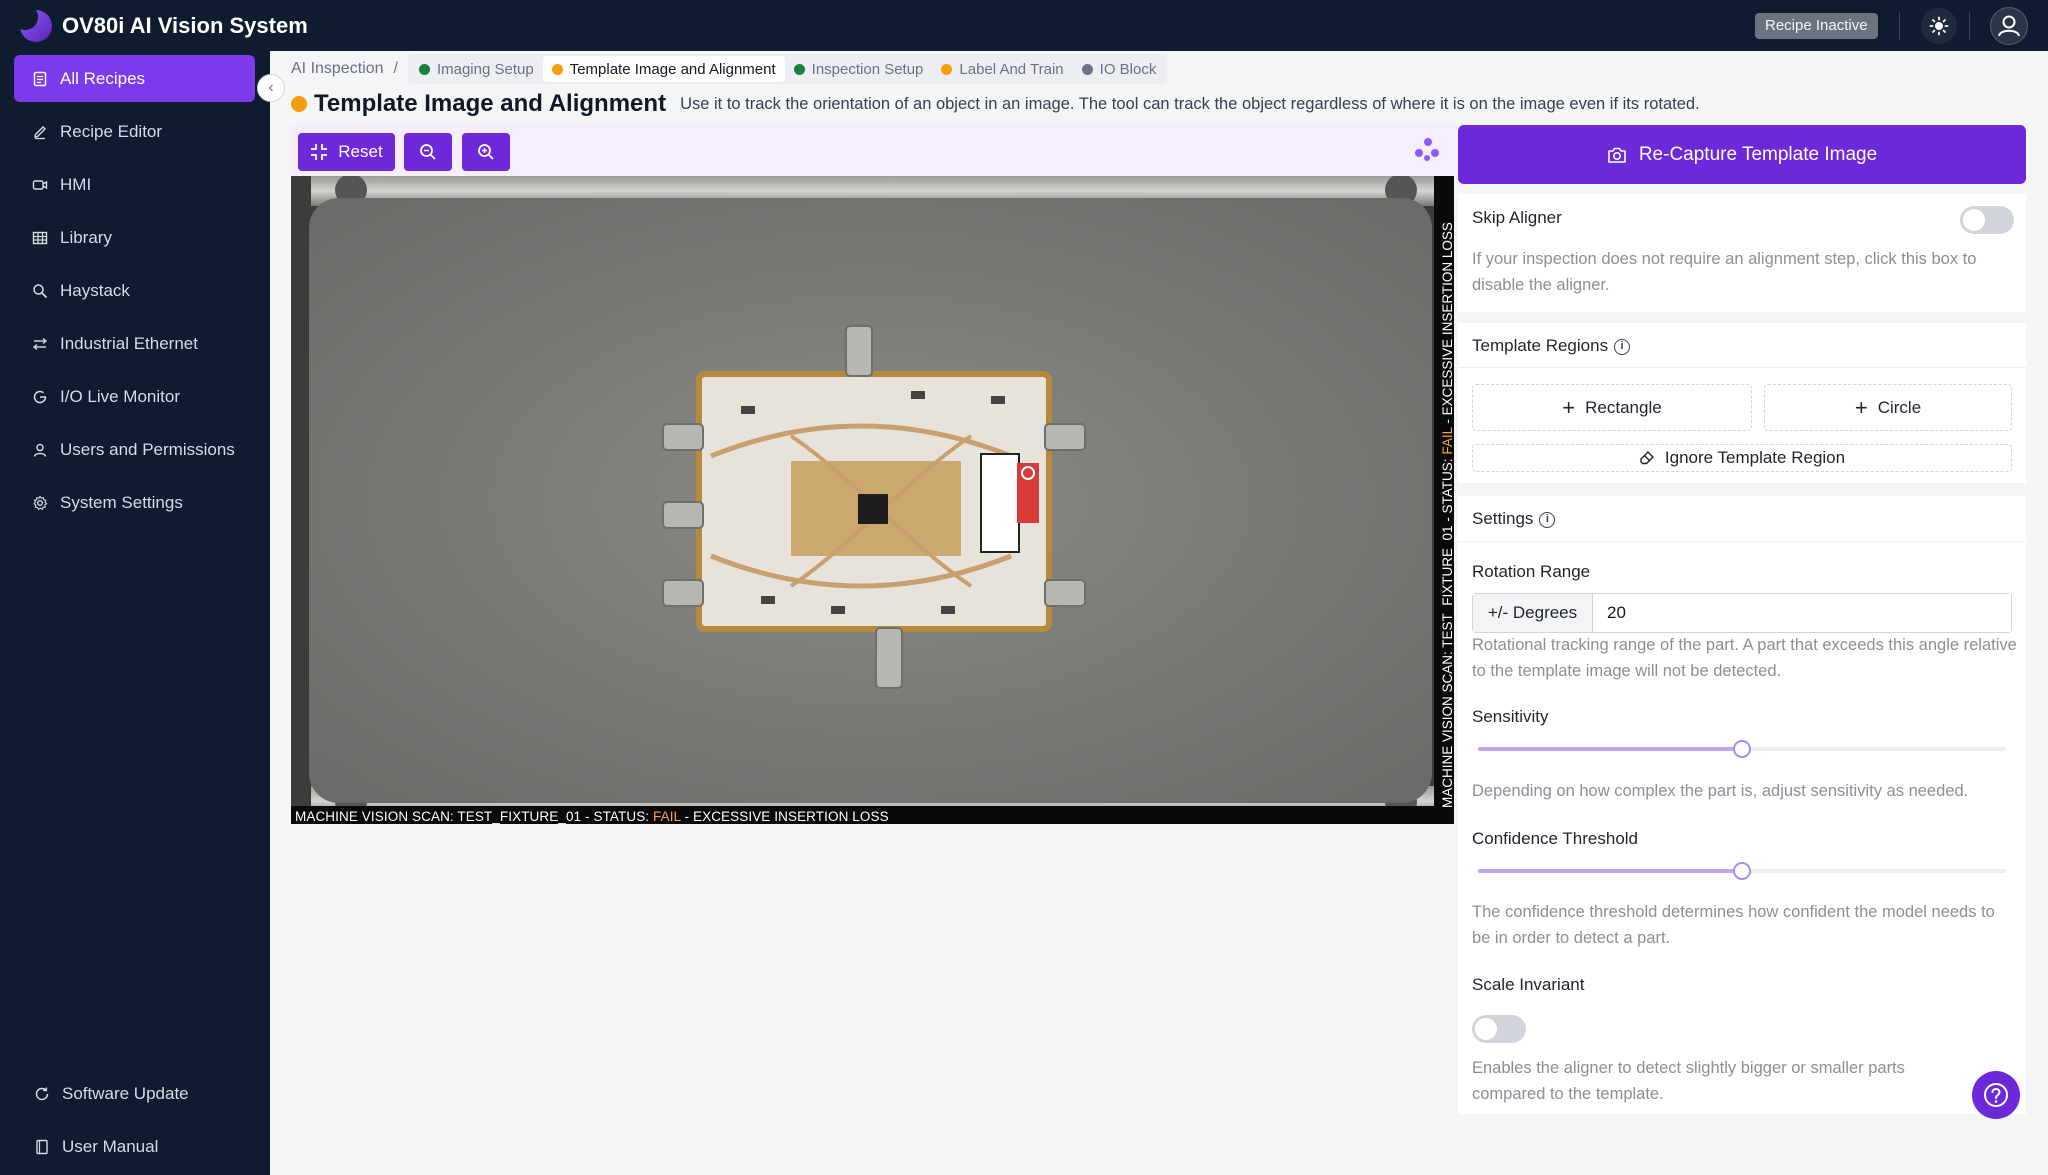 Image resolution: width=2048 pixels, height=1175 pixels. I want to click on help-icon, so click(1996, 1095).